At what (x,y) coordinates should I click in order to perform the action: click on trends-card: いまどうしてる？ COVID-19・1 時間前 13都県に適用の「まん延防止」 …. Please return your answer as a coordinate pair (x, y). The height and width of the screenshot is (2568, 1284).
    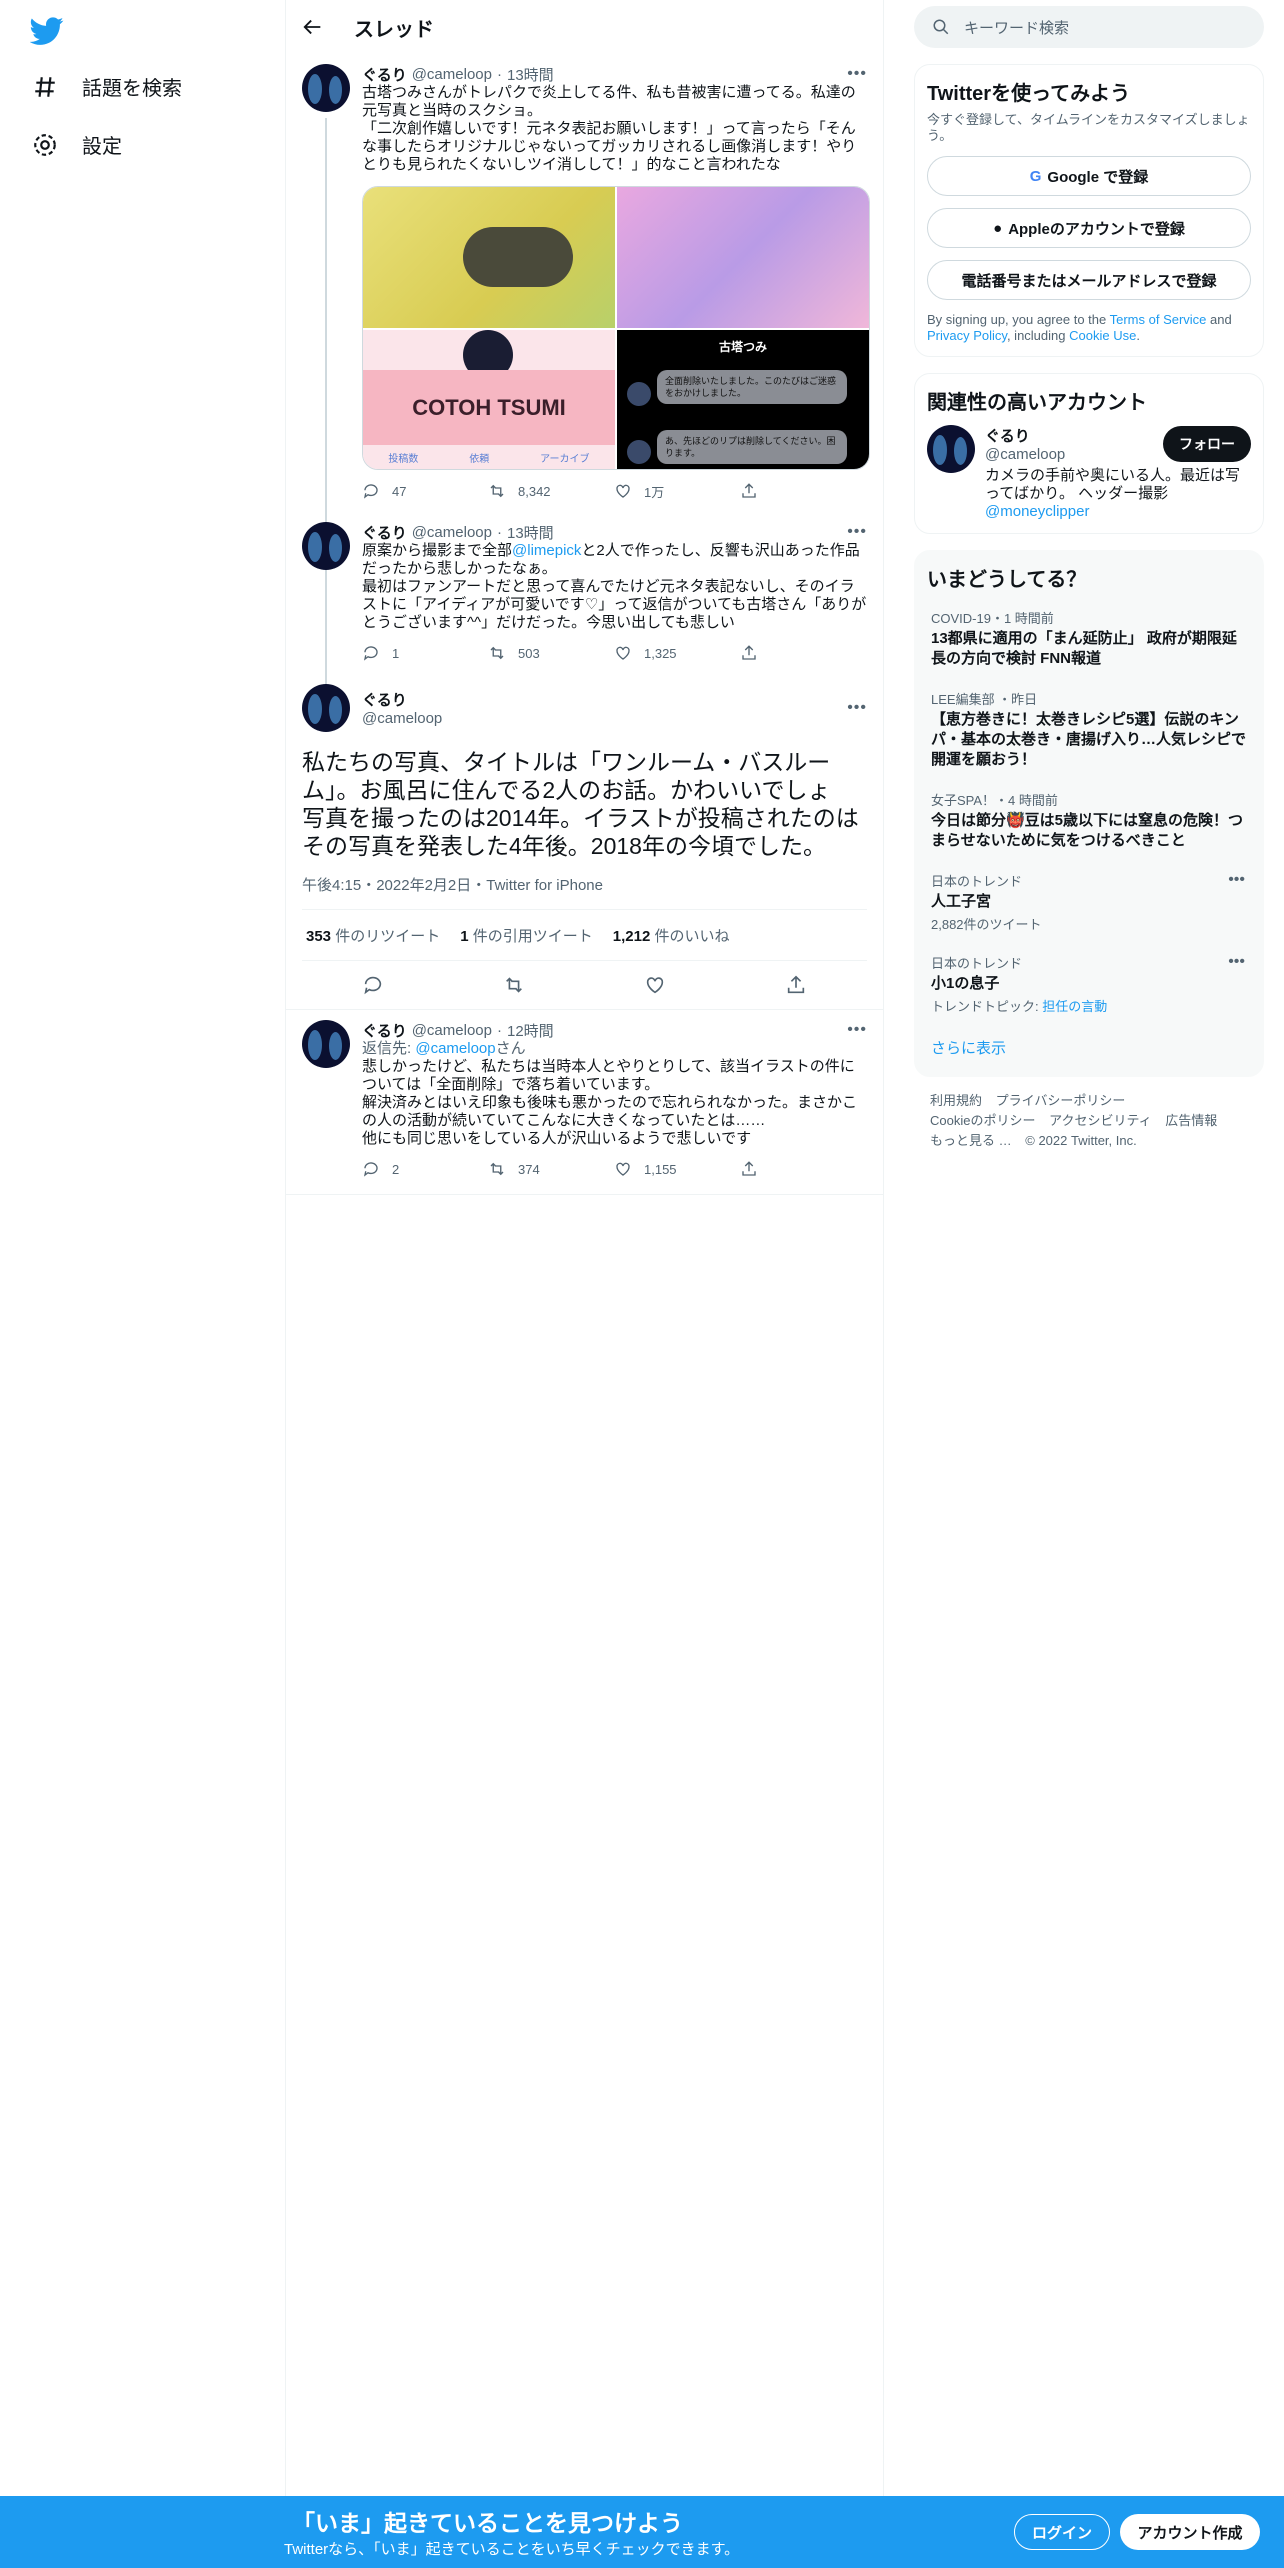
    Looking at the image, I should click on (1089, 813).